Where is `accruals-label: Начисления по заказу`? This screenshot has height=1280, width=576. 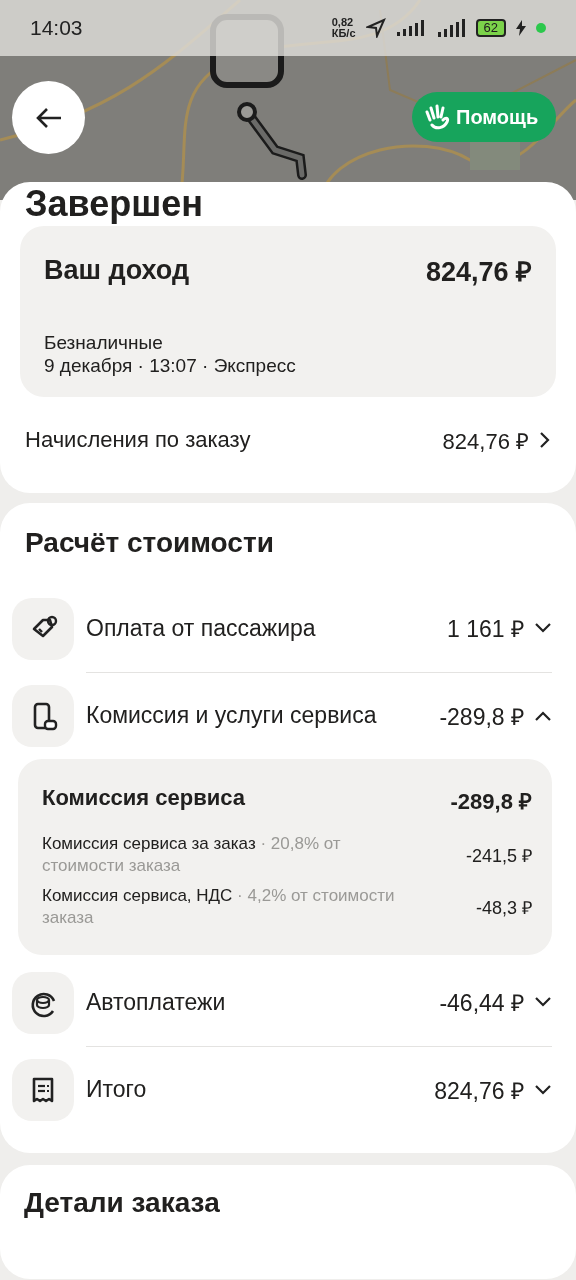
accruals-label: Начисления по заказу is located at coordinates (138, 440).